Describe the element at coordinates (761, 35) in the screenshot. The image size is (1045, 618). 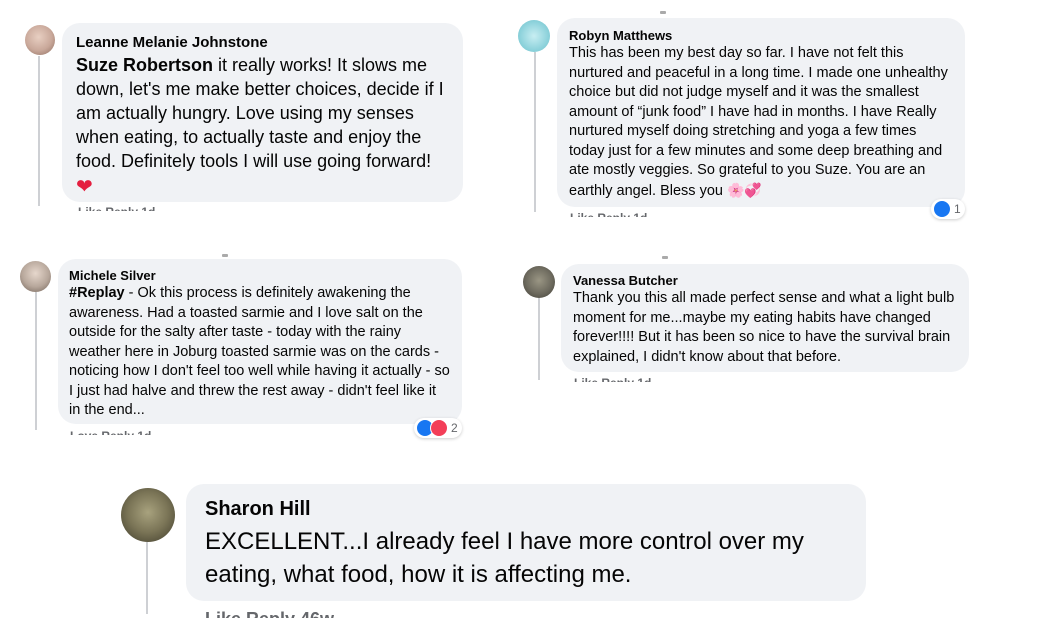
I see `comment-author: Robyn Matthews` at that location.